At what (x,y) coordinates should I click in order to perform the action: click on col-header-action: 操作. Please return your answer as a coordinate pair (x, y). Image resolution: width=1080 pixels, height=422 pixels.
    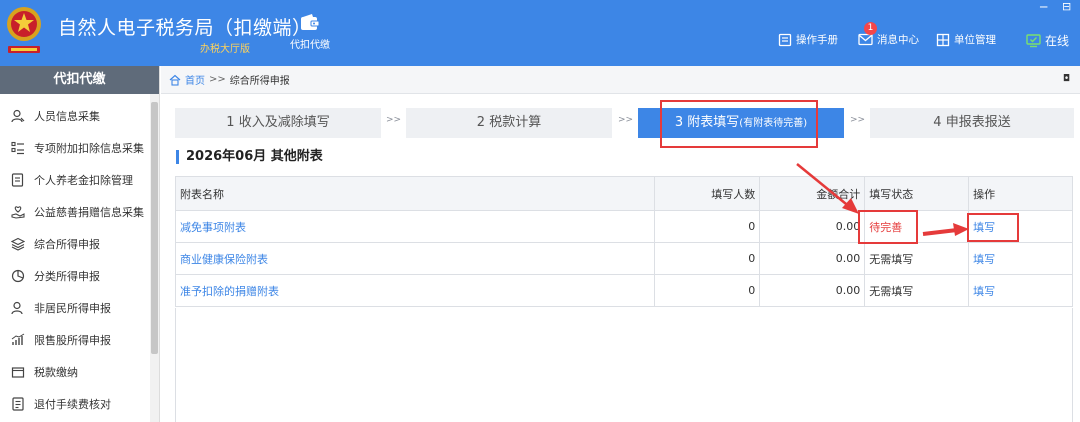
    Looking at the image, I should click on (1020, 193).